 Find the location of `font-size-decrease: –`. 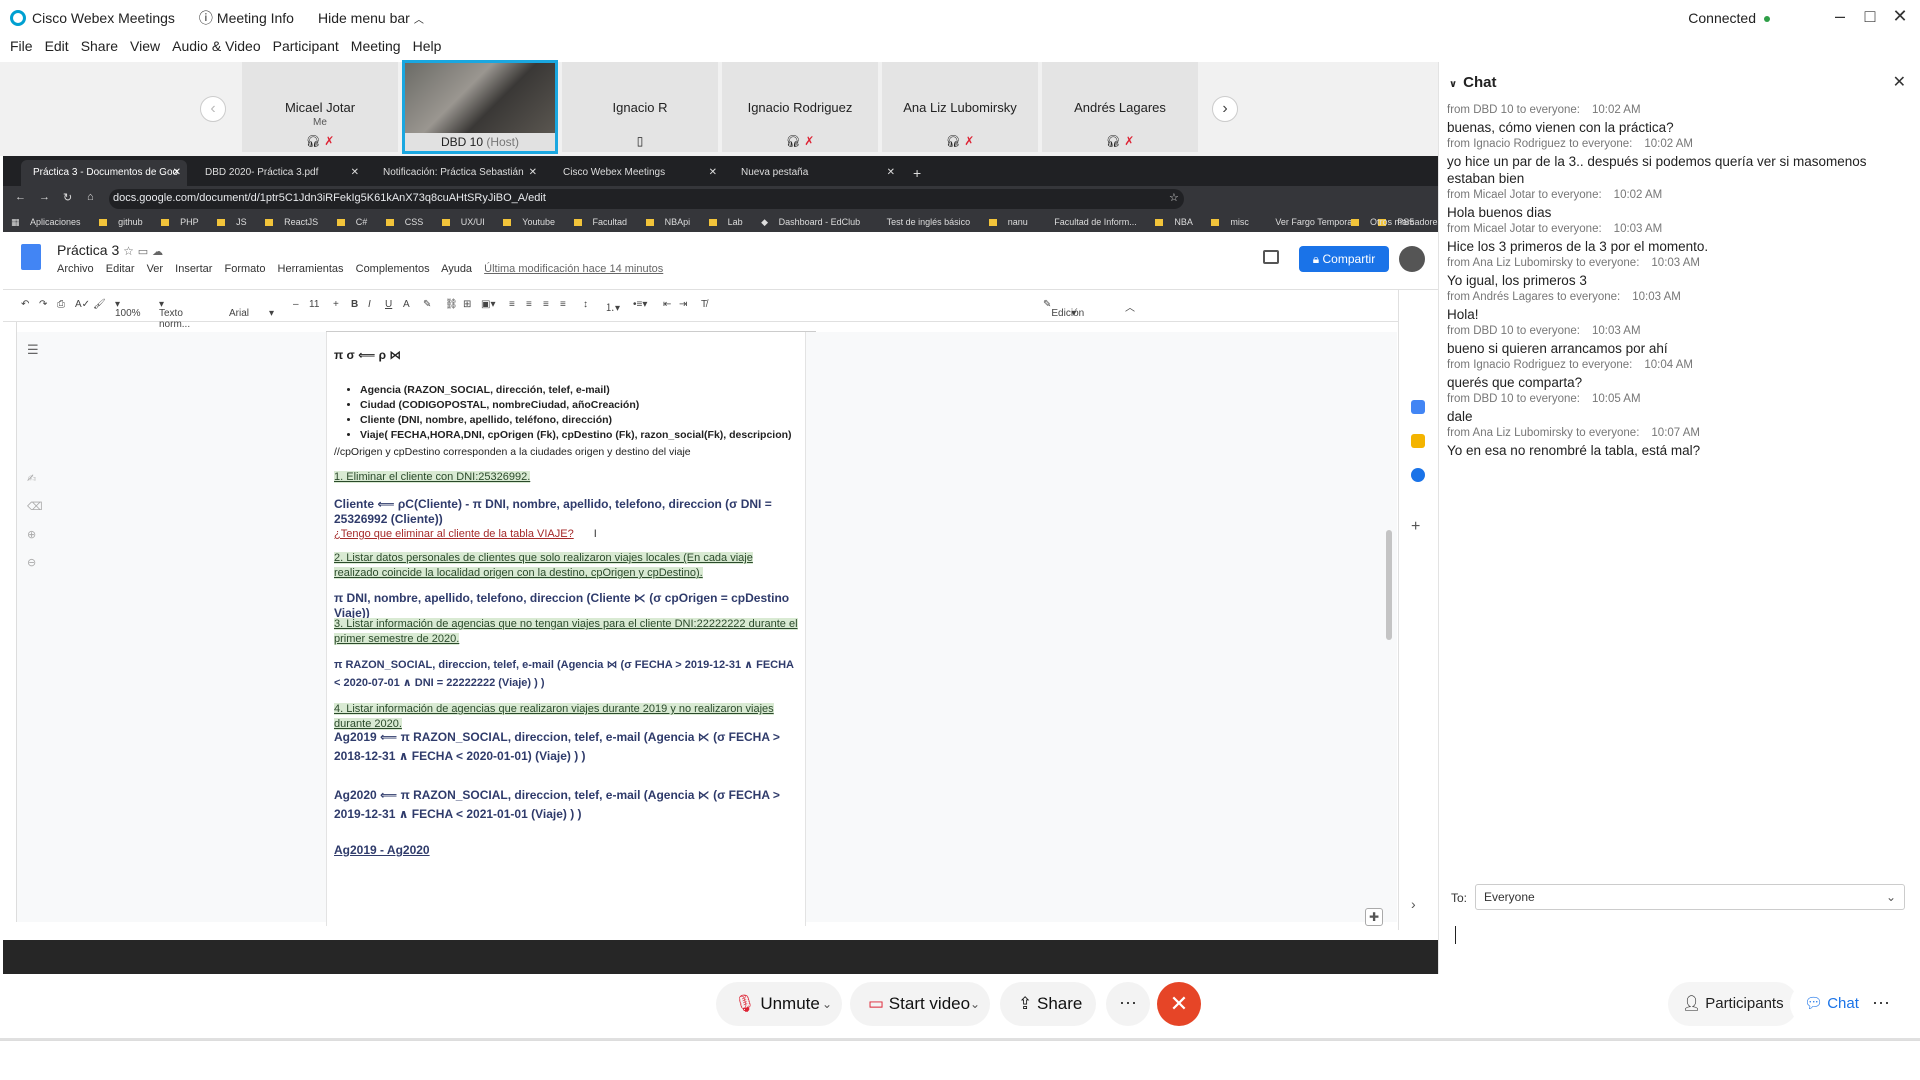

font-size-decrease: – is located at coordinates (296, 304).